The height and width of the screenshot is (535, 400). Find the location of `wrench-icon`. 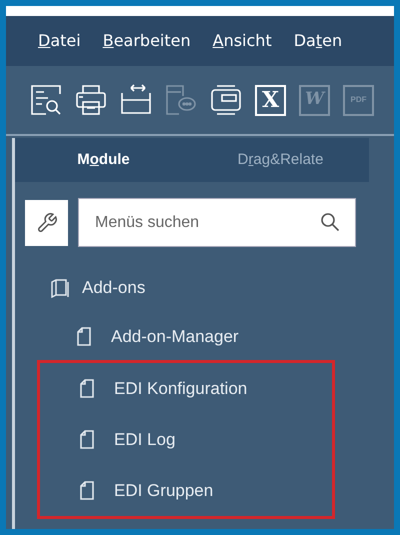

wrench-icon is located at coordinates (47, 223).